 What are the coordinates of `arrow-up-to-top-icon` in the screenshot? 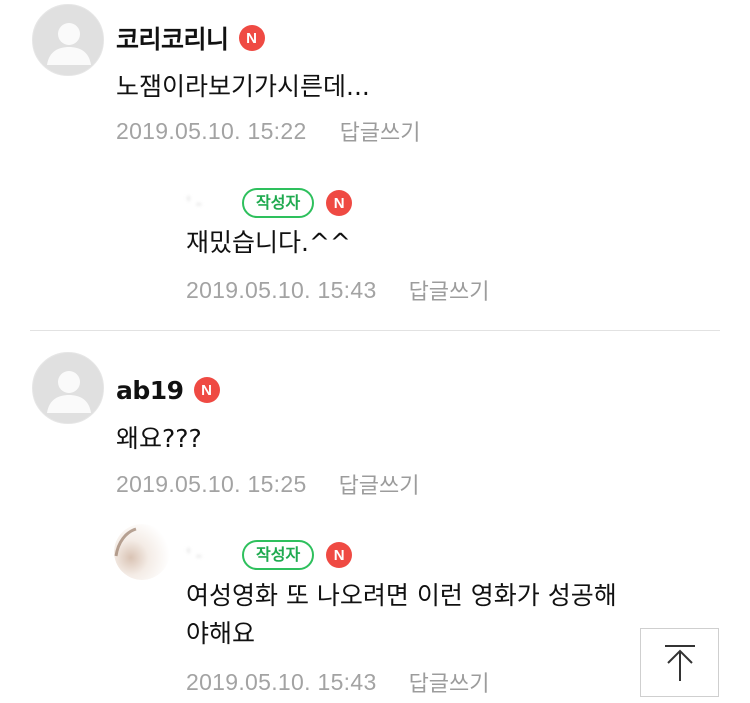 It's located at (679, 662).